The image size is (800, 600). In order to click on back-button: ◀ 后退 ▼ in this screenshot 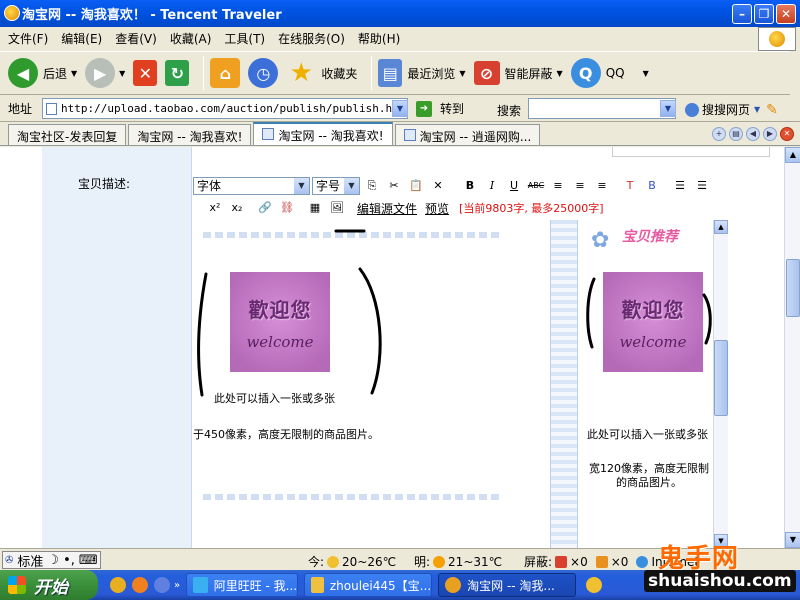, I will do `click(42, 73)`.